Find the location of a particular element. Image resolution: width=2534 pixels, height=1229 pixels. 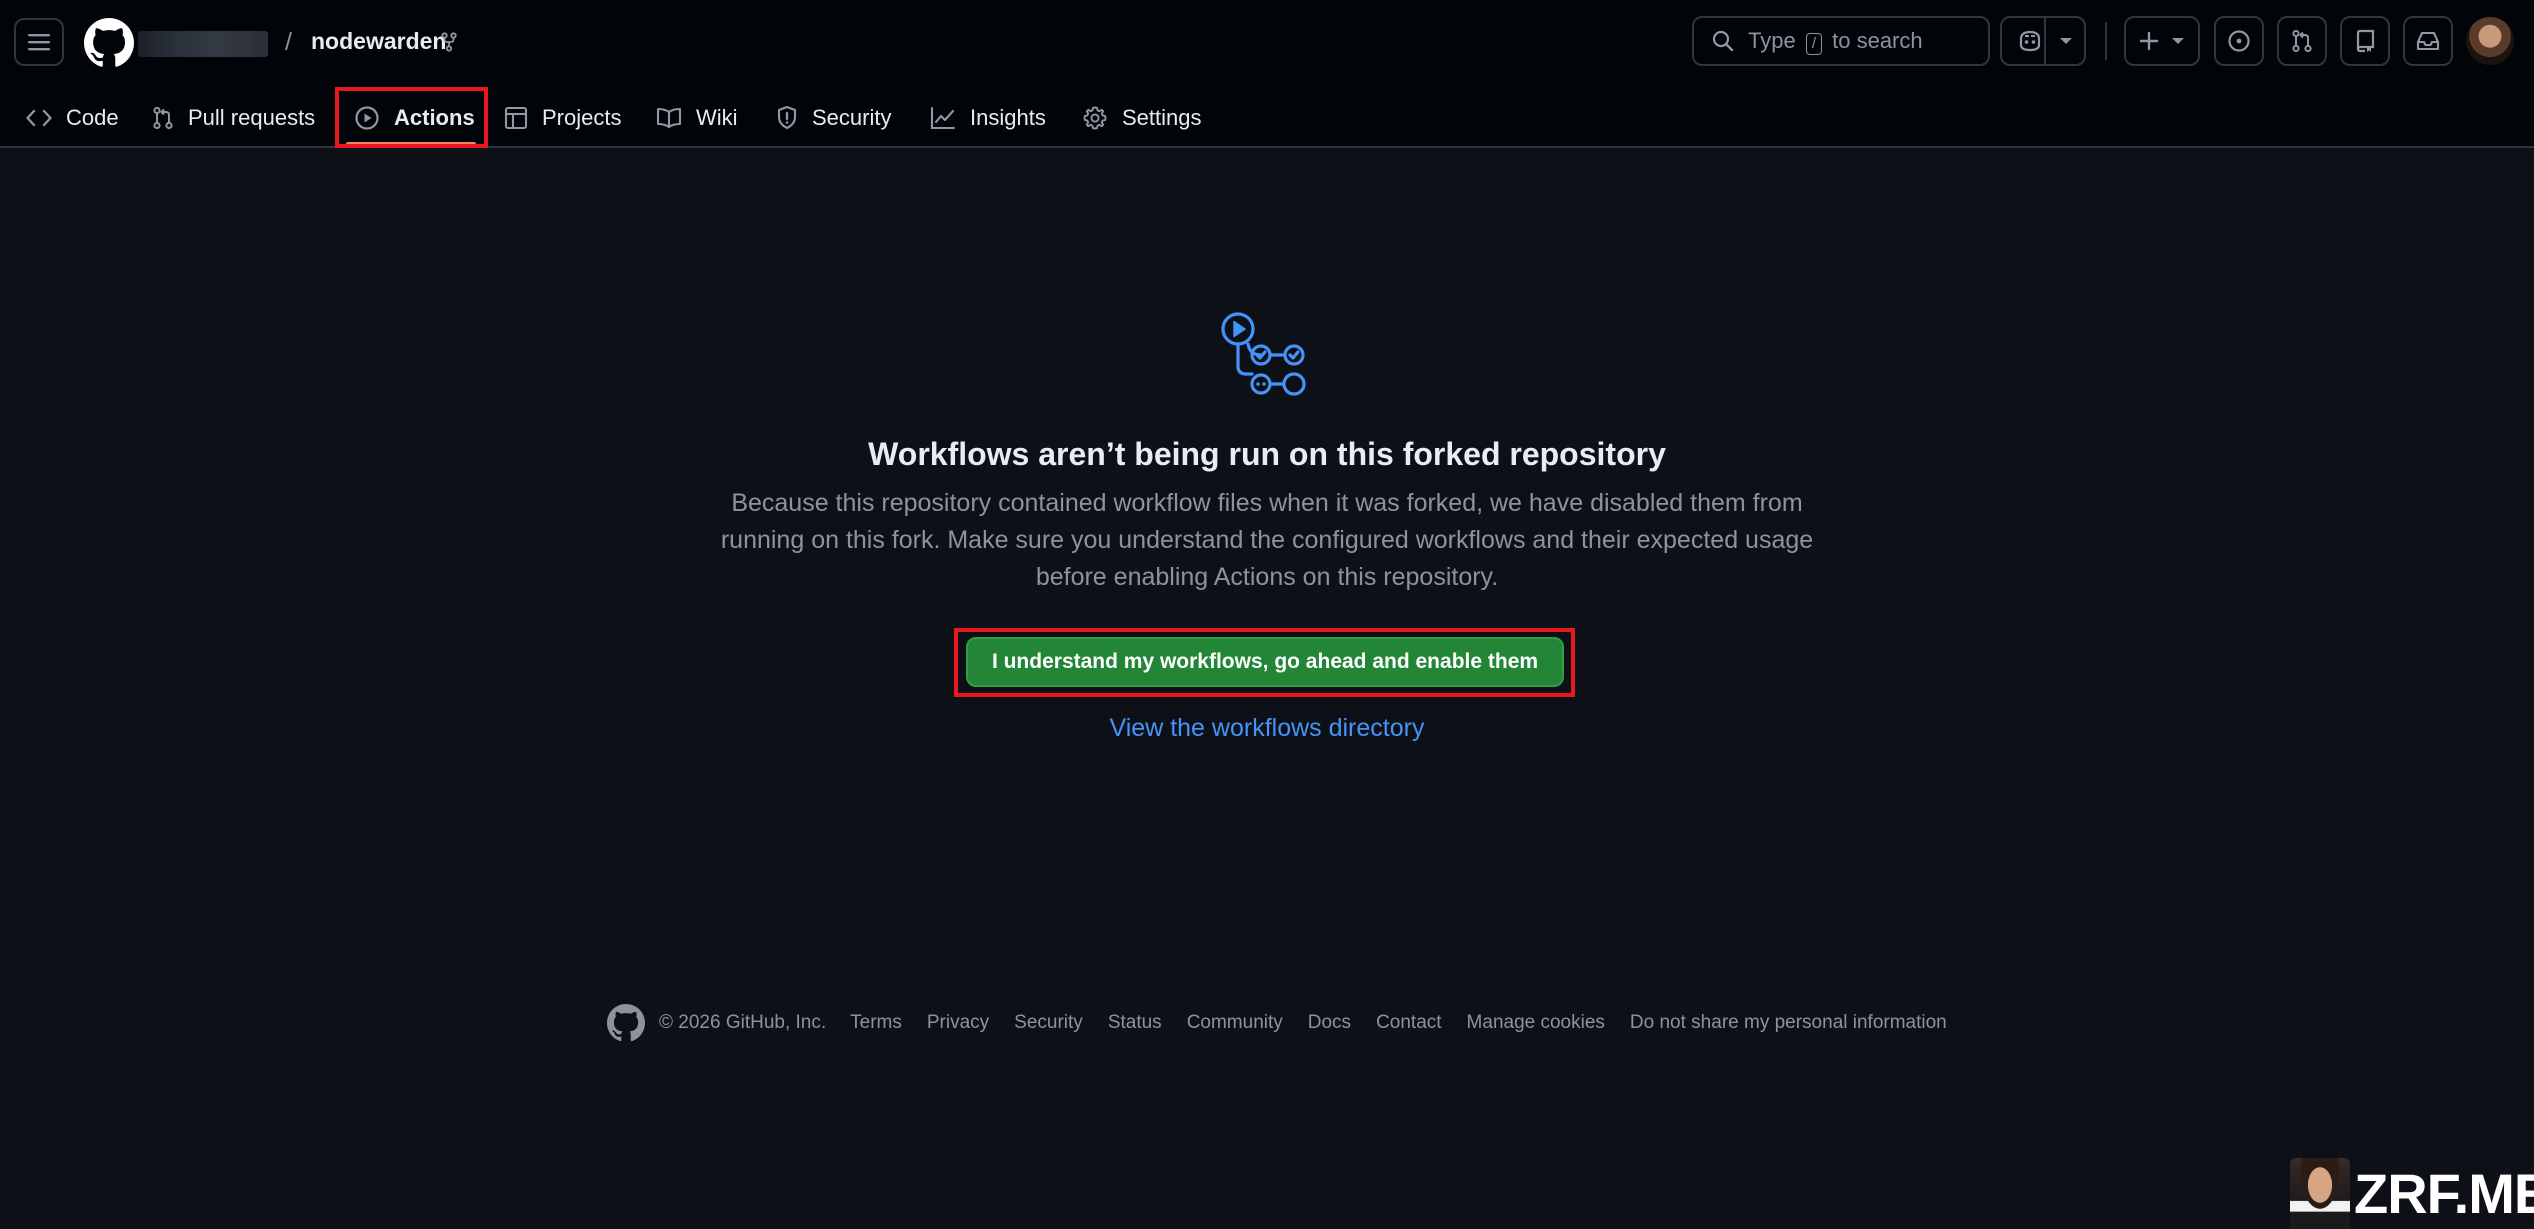

repositories-button is located at coordinates (2365, 41).